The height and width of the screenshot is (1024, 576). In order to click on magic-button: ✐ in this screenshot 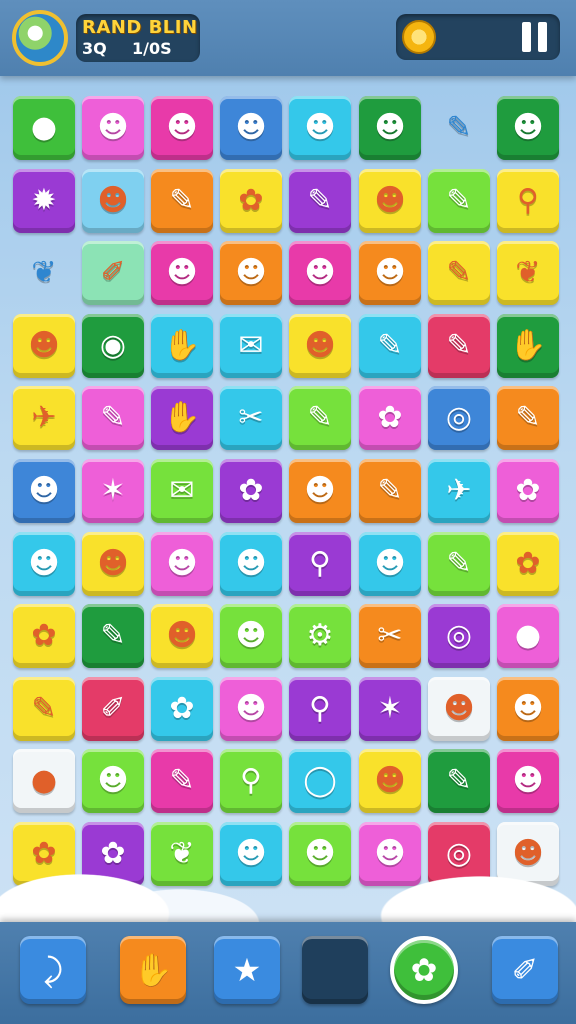, I will do `click(525, 970)`.